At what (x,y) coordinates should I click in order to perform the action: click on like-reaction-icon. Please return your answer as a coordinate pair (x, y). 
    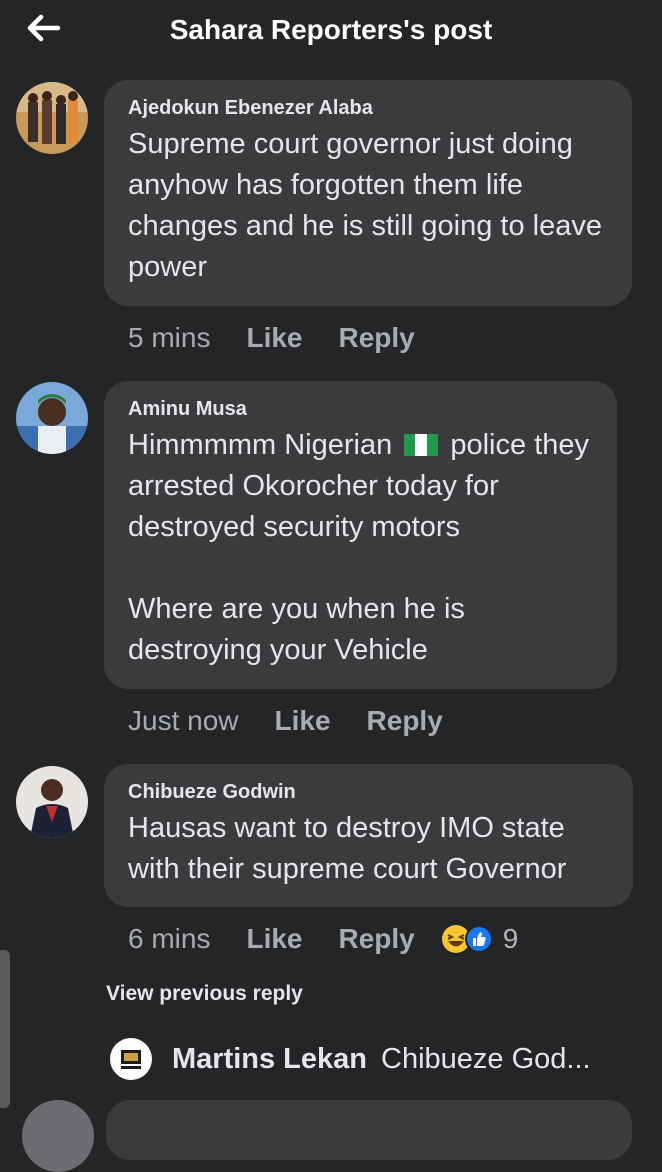
    Looking at the image, I should click on (478, 939).